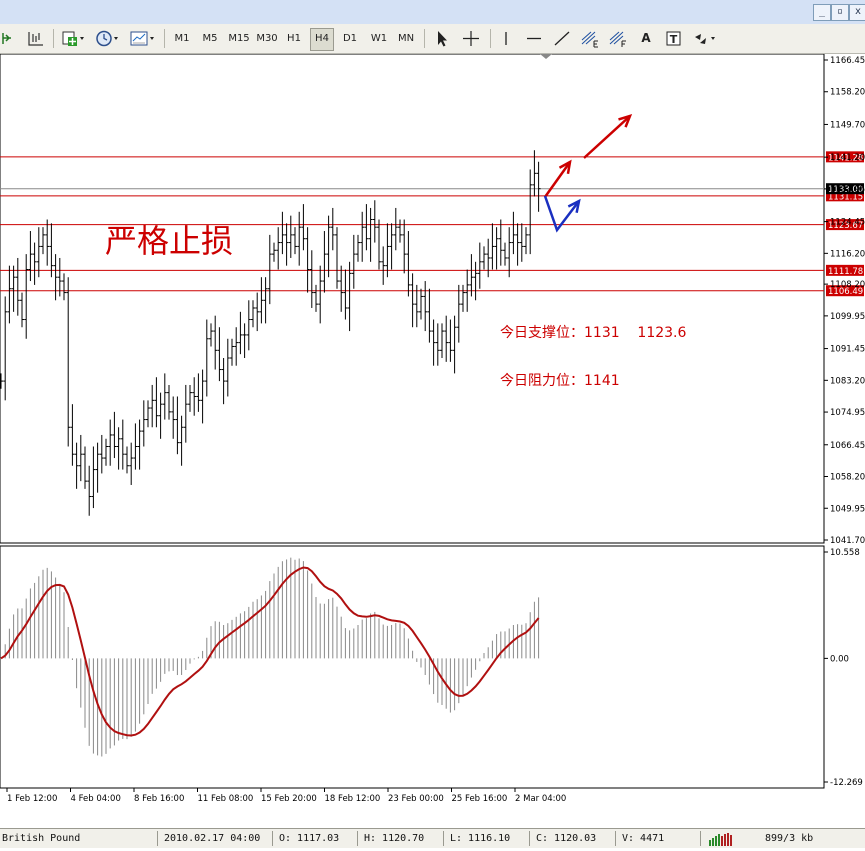 The image size is (865, 851). What do you see at coordinates (442, 38) in the screenshot?
I see `cursor-icon` at bounding box center [442, 38].